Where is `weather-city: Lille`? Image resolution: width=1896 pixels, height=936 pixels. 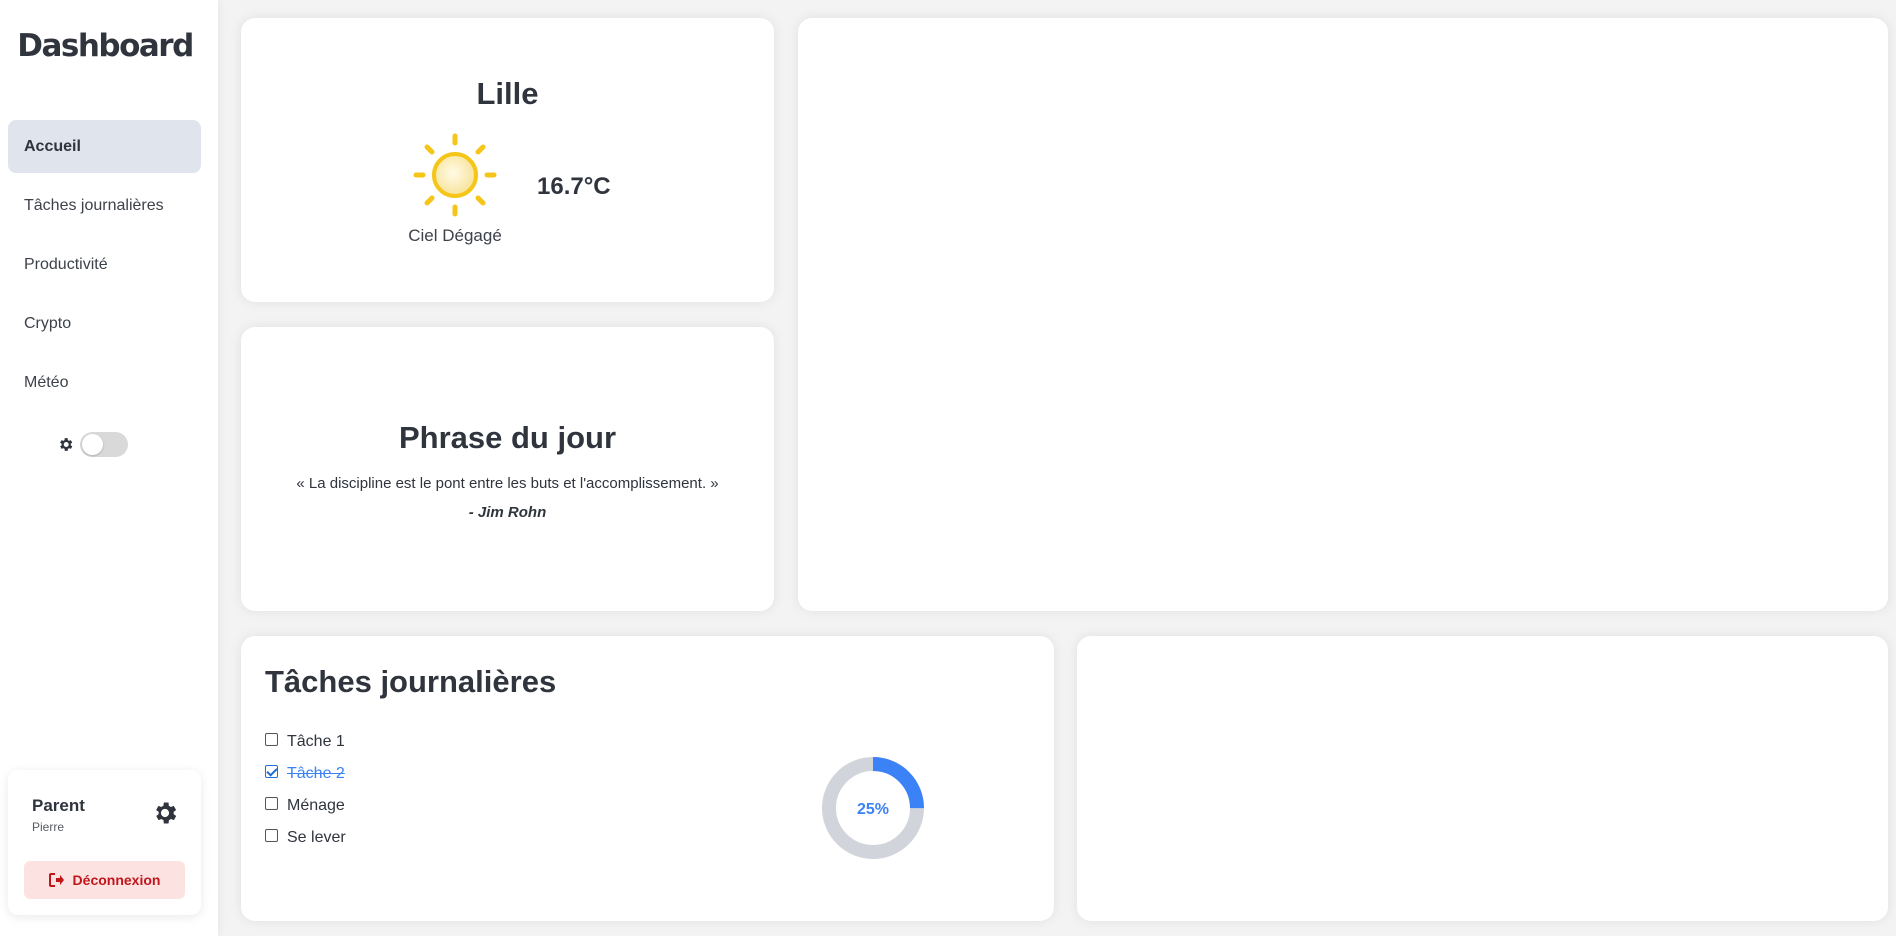 weather-city: Lille is located at coordinates (507, 93).